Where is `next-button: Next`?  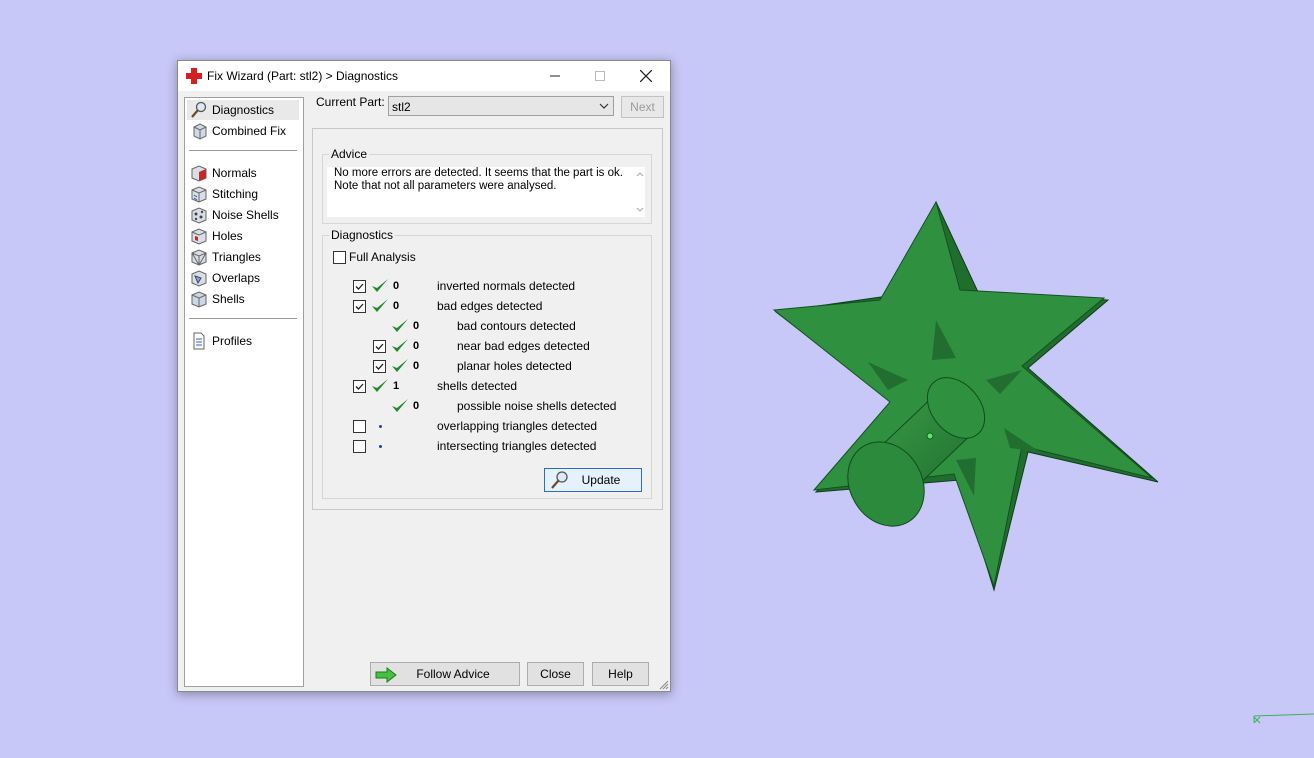 next-button: Next is located at coordinates (642, 107).